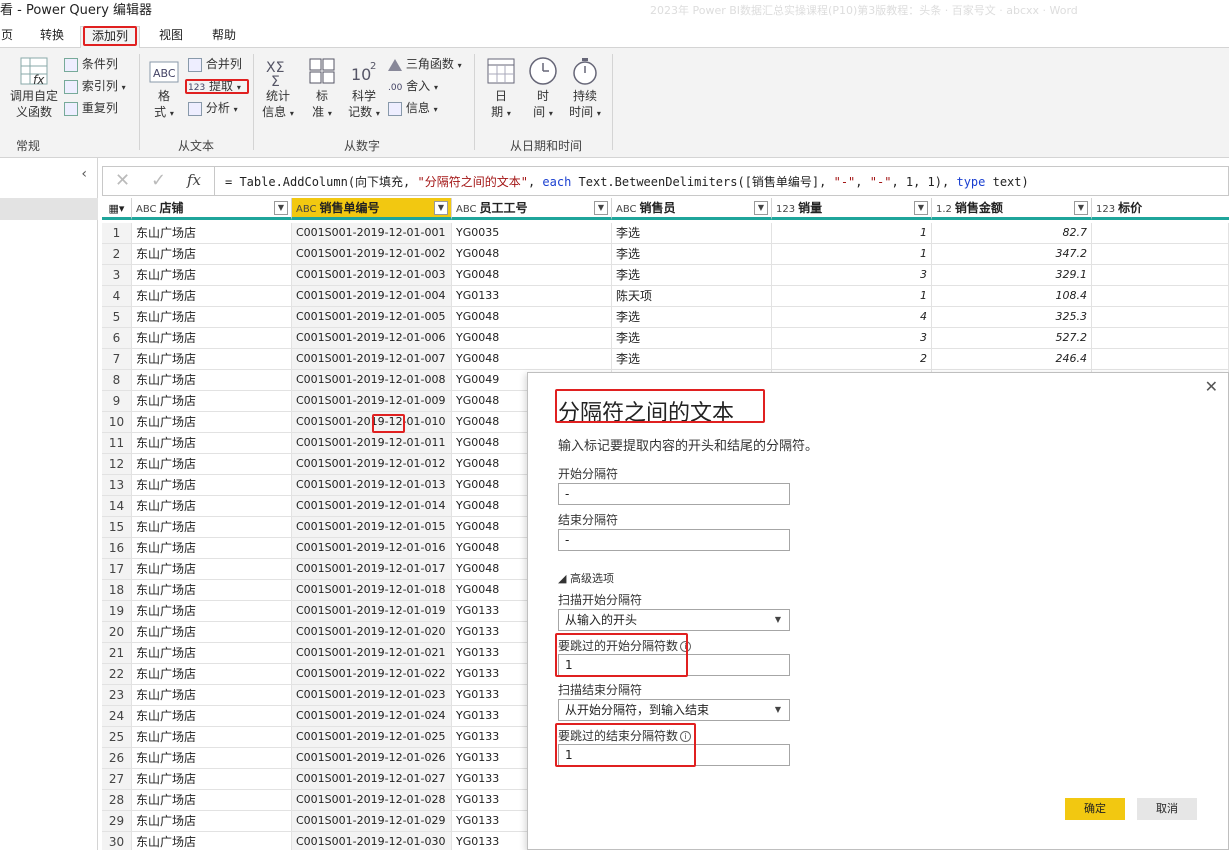  What do you see at coordinates (224, 36) in the screenshot?
I see `tab-help: 帮助` at bounding box center [224, 36].